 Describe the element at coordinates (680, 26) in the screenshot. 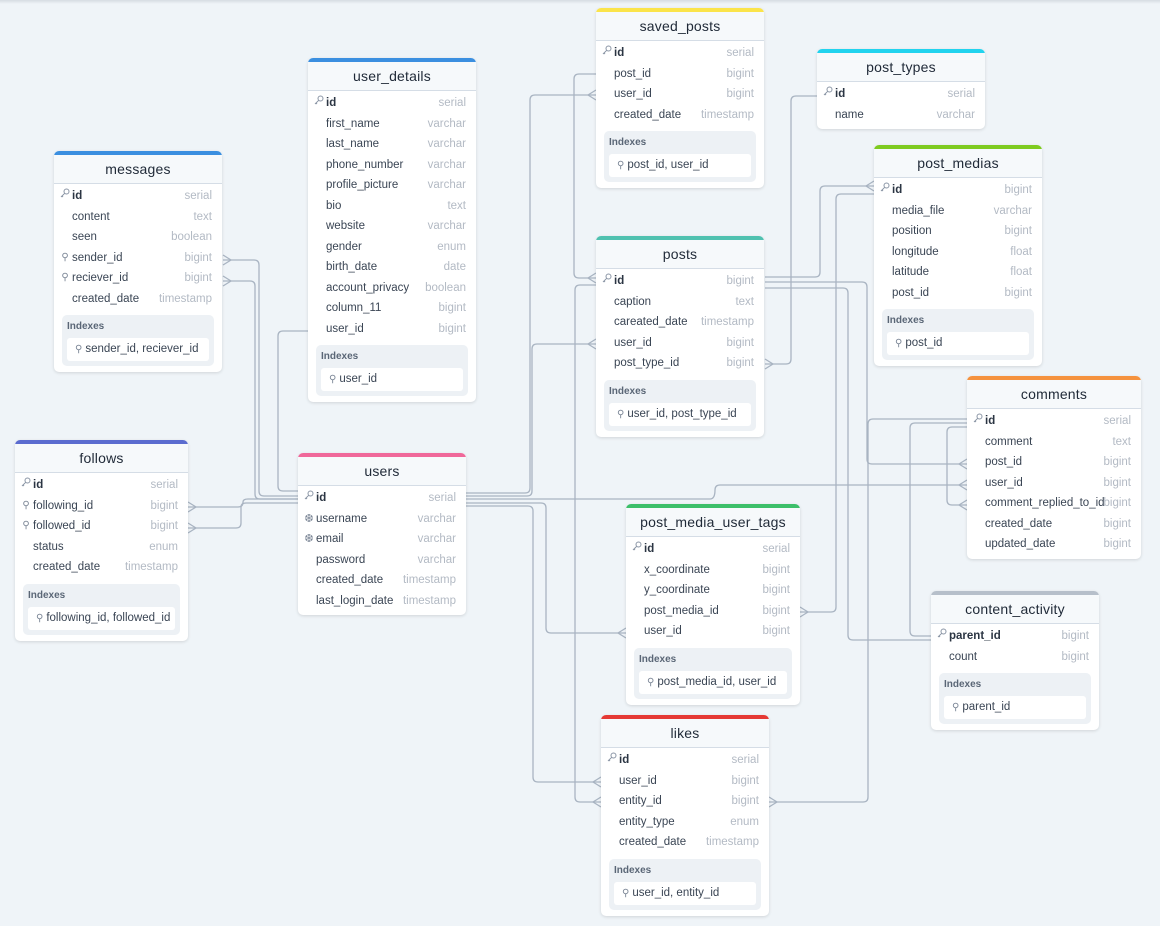

I see `table-title: saved_posts` at that location.